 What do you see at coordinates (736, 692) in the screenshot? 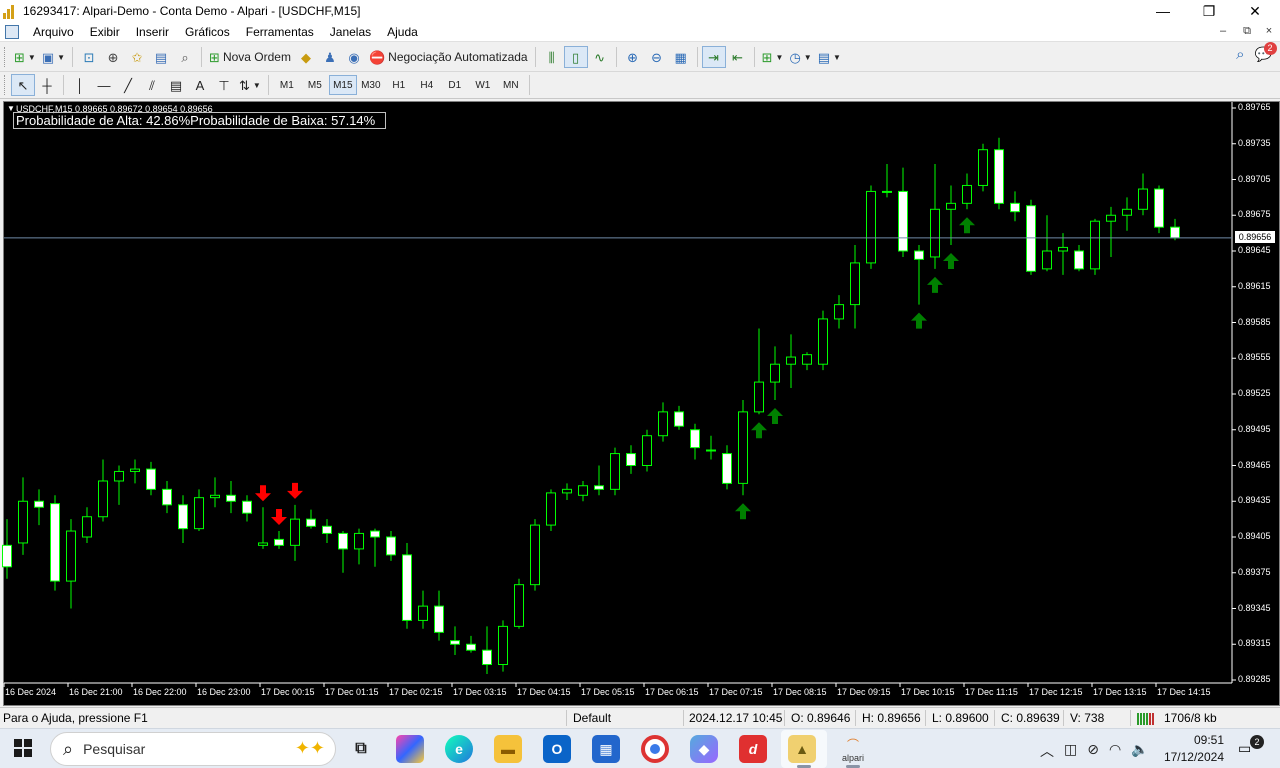
I see `time-tick-label: 17 Dec 07:15` at bounding box center [736, 692].